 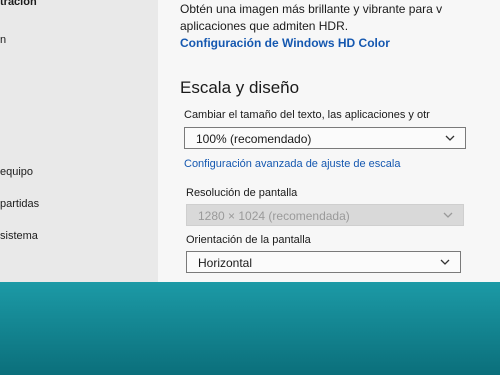 I want to click on hd-color-settings-link: Configuración de Windows HD Color, so click(x=285, y=43).